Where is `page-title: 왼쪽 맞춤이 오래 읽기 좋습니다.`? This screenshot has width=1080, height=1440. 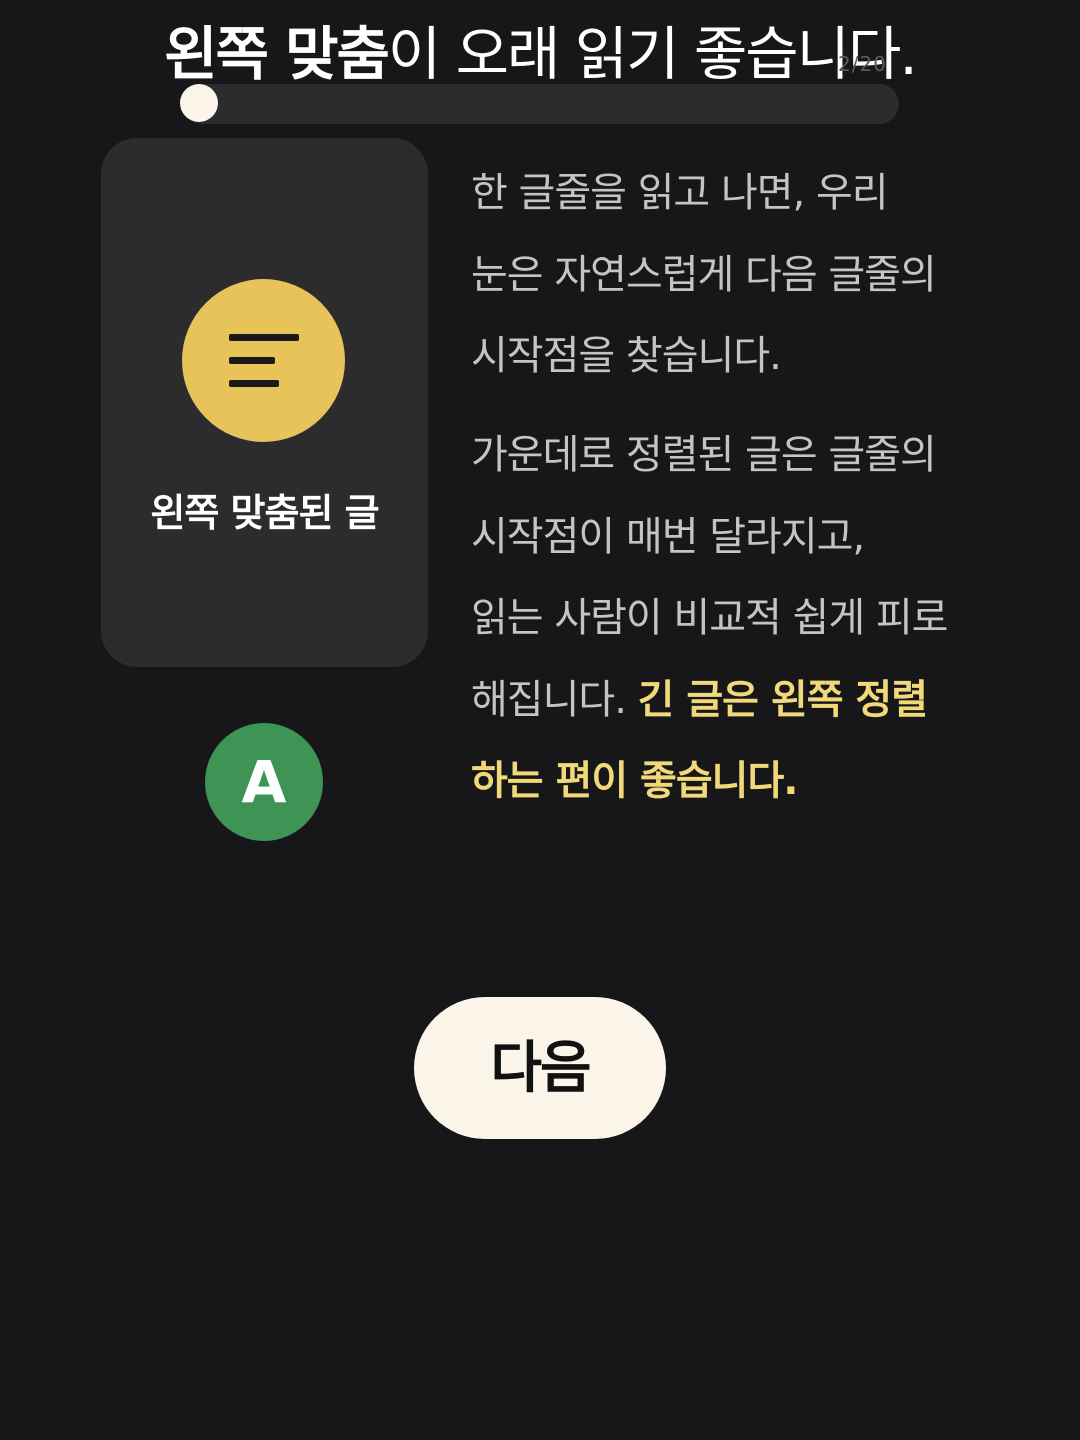 page-title: 왼쪽 맞춤이 오래 읽기 좋습니다. is located at coordinates (540, 54).